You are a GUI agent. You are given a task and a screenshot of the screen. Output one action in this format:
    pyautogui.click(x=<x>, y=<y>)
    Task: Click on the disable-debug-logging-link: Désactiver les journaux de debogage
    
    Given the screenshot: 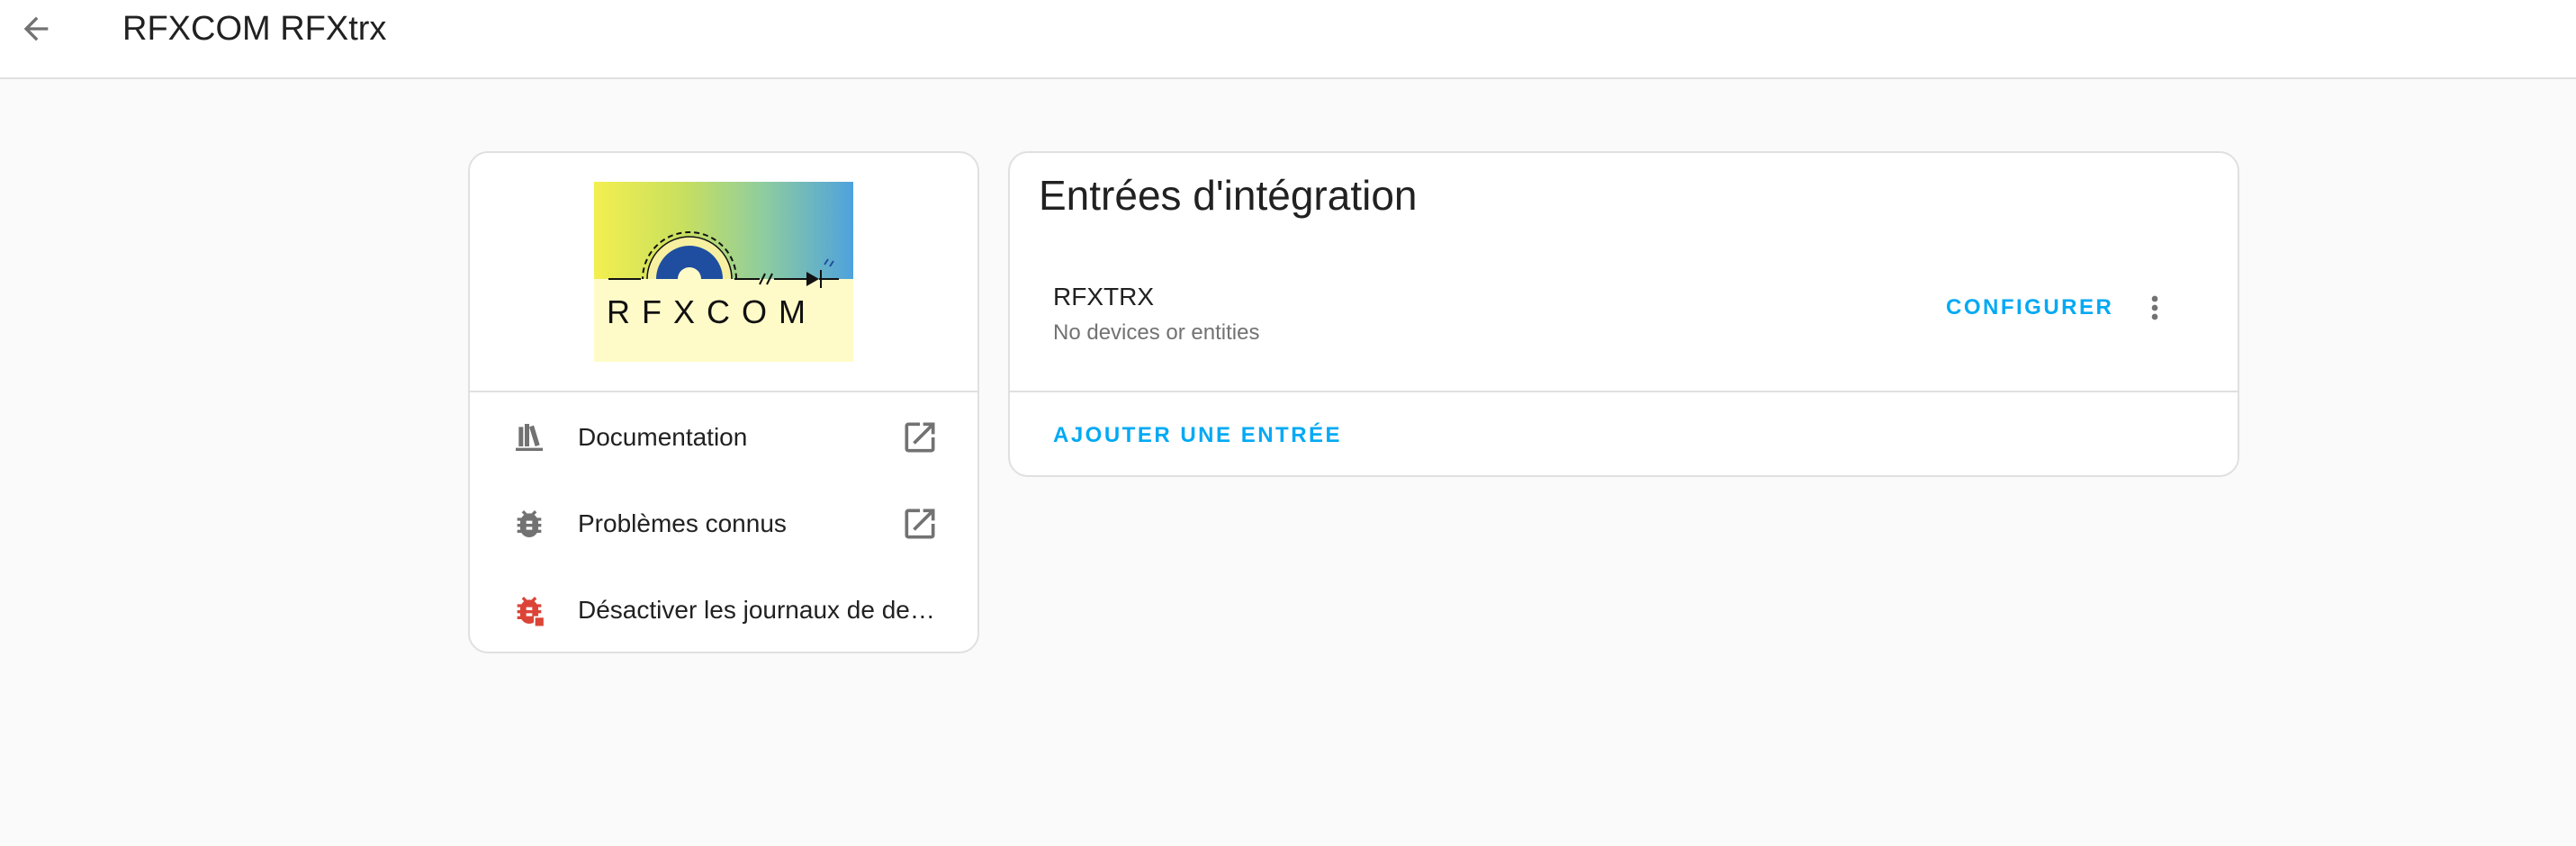 What is the action you would take?
    pyautogui.click(x=723, y=610)
    